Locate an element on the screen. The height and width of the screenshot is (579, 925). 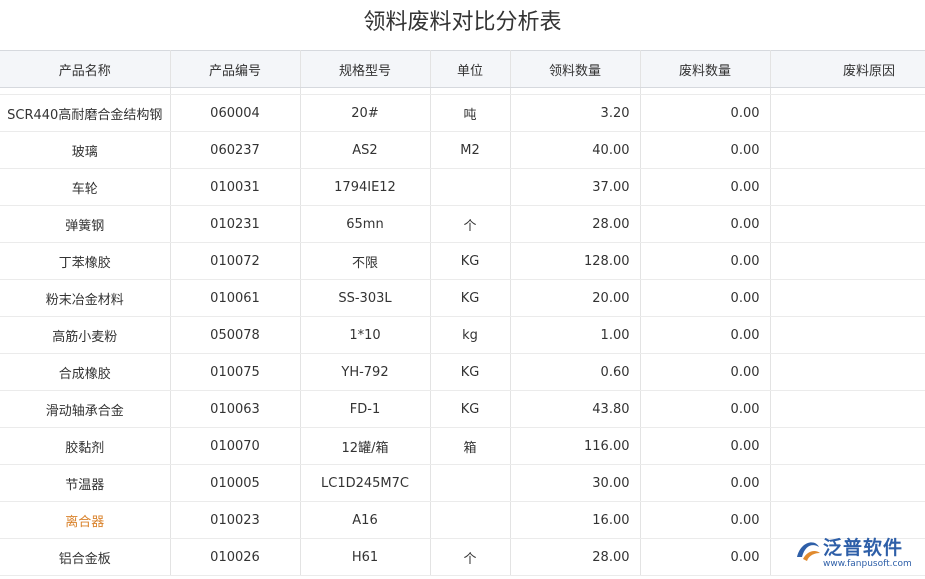
product-code-cell: 010061 is located at coordinates (235, 298).